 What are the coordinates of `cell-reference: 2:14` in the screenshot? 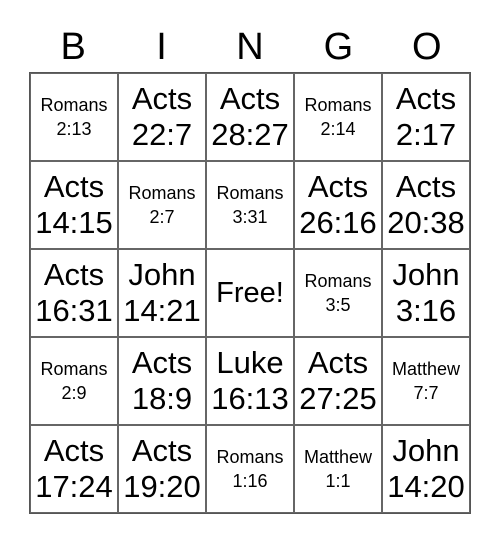 It's located at (338, 129).